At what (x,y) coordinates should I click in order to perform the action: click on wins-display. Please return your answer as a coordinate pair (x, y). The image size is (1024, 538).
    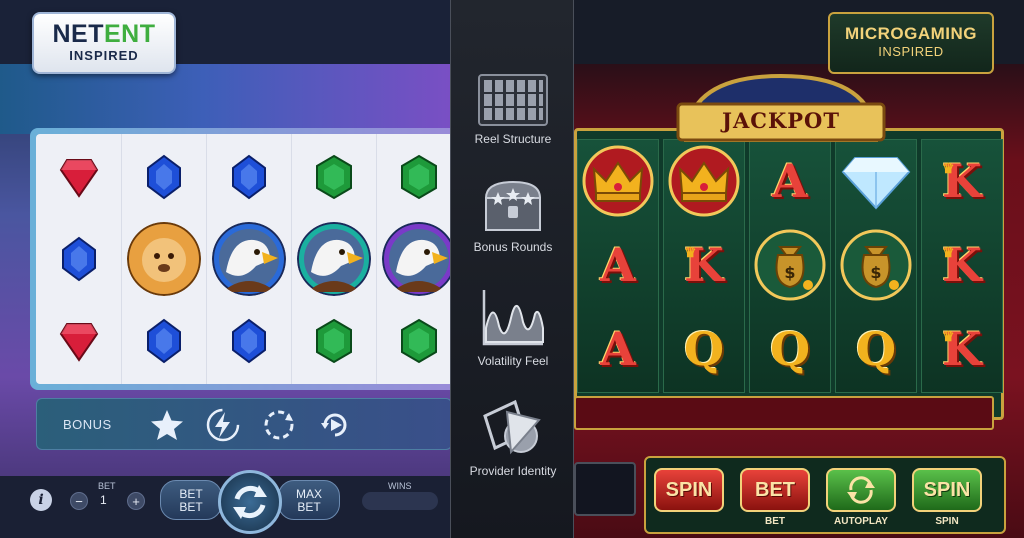
    Looking at the image, I should click on (400, 501).